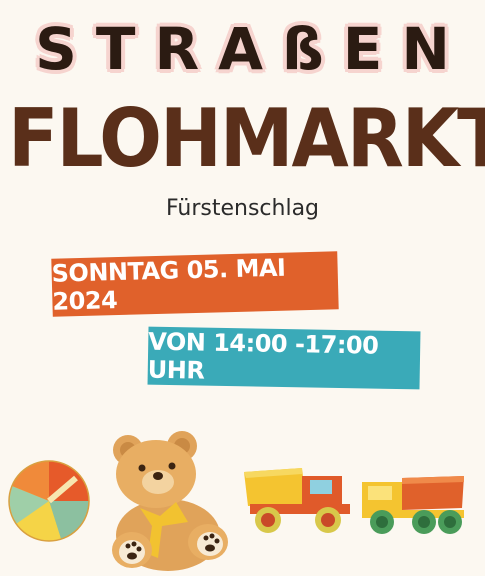  I want to click on title-strassen: STRAßEN, so click(252, 49).